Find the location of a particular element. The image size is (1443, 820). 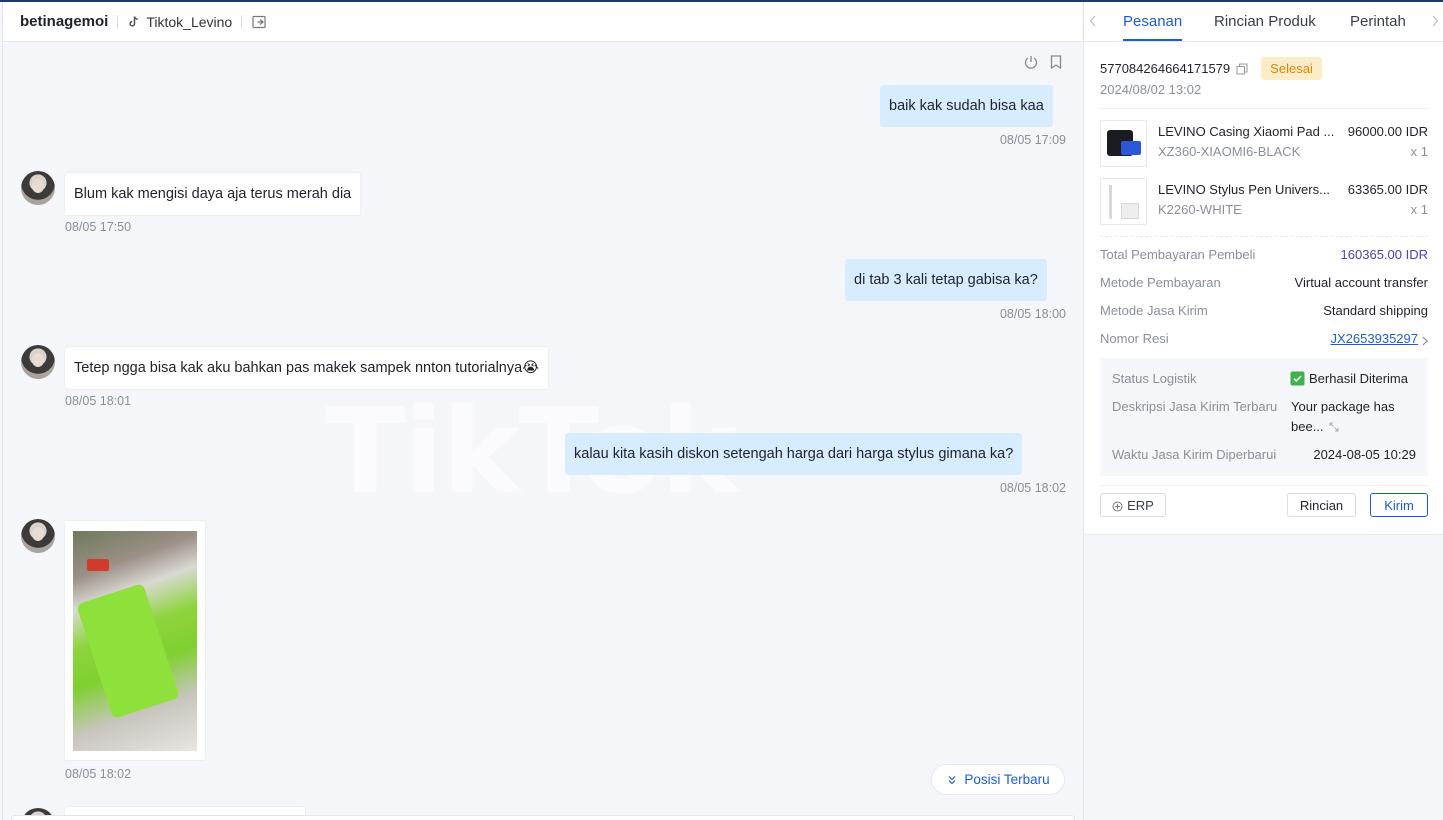

message-input-area is located at coordinates (543, 817).